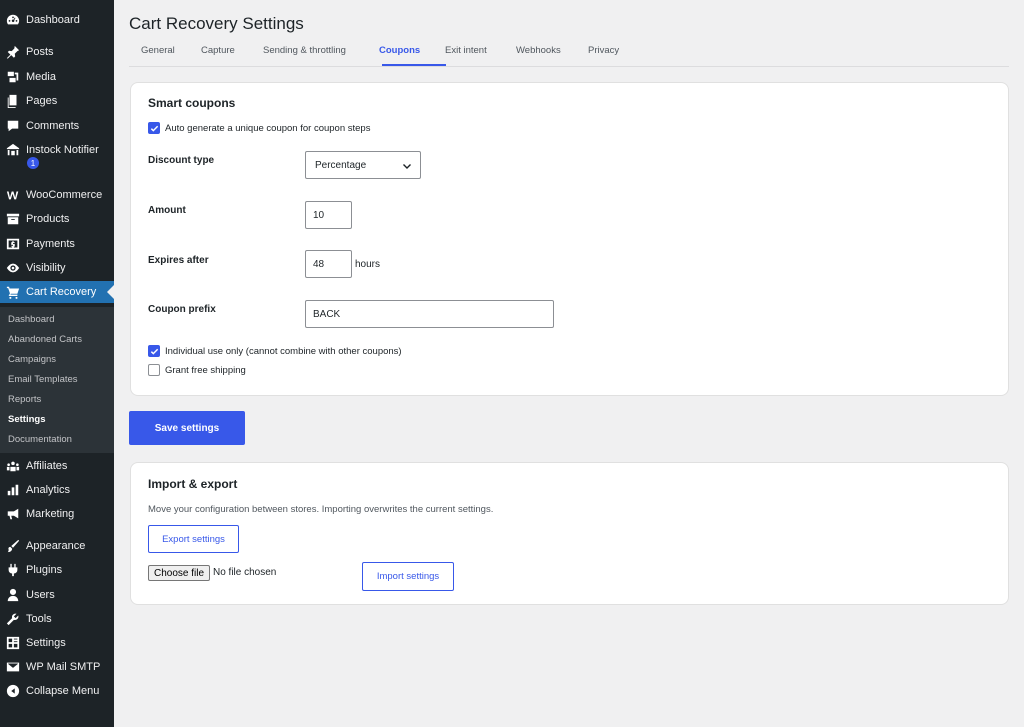 The width and height of the screenshot is (1024, 727). I want to click on menu-item-wp-mail-smtp: WP Mail SMTP, so click(57, 667).